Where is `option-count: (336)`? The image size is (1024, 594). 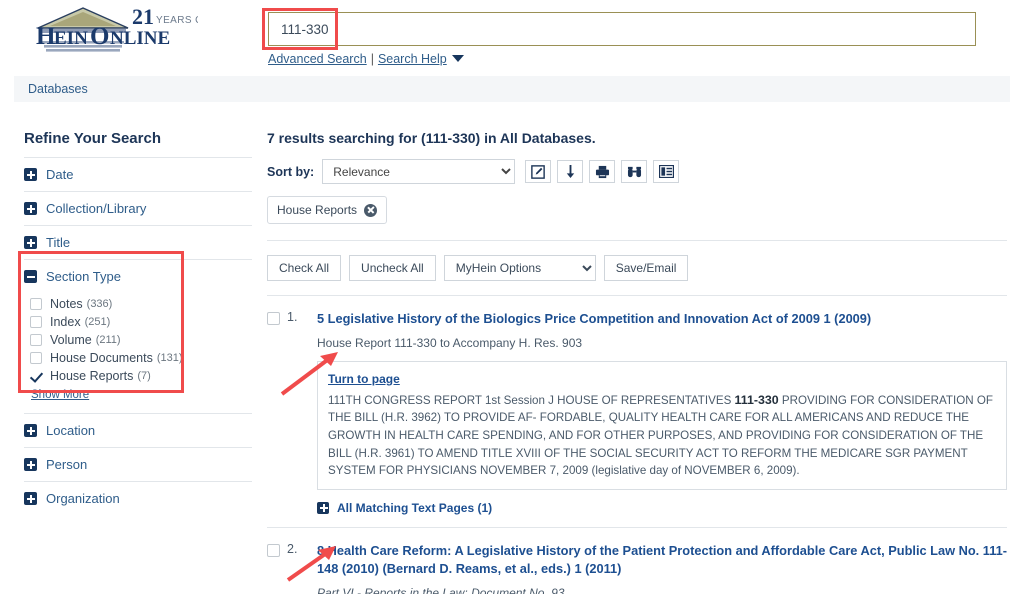 option-count: (336) is located at coordinates (99, 304).